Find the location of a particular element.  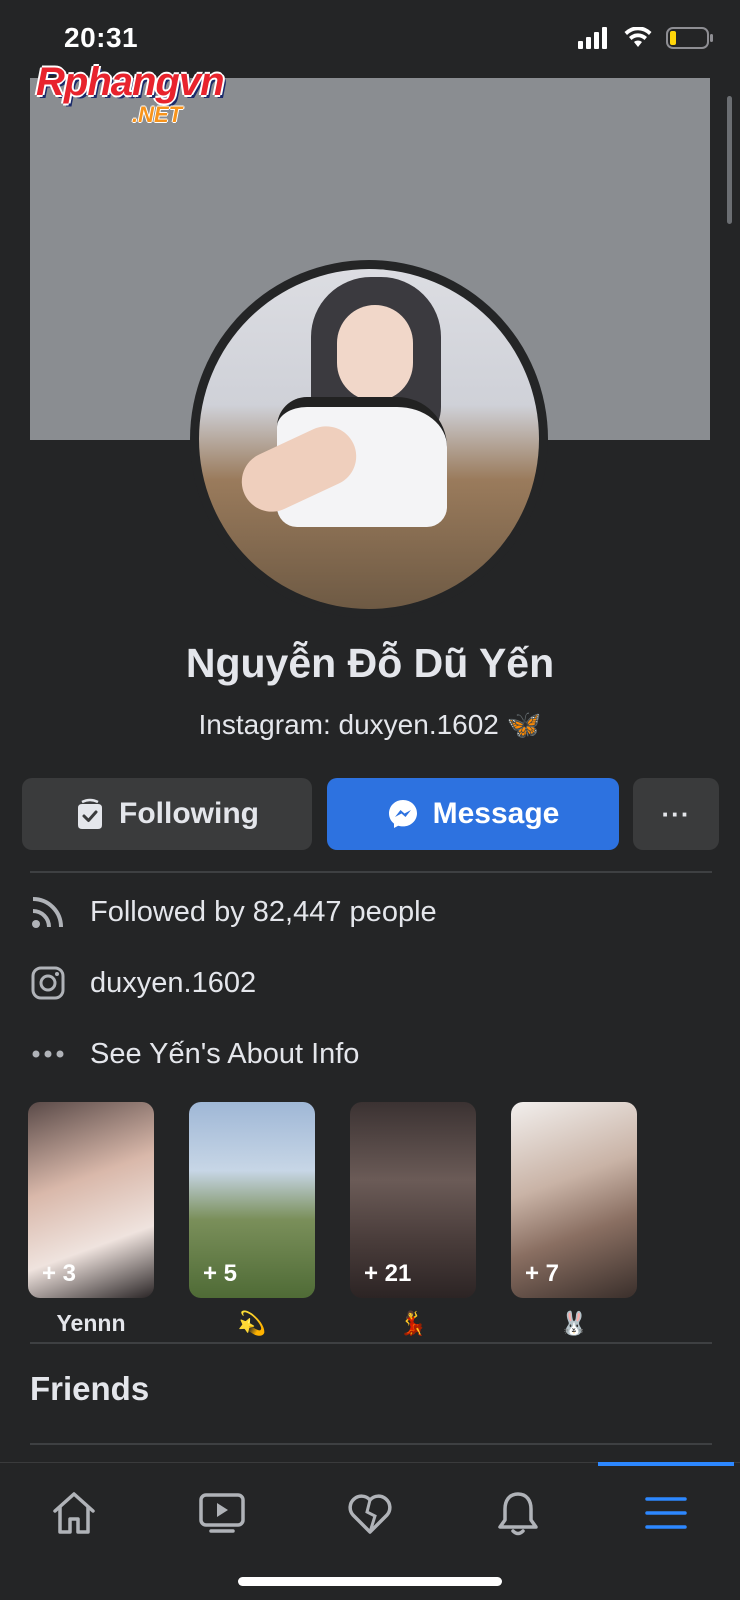

highlight-count: + 3 is located at coordinates (59, 1273).